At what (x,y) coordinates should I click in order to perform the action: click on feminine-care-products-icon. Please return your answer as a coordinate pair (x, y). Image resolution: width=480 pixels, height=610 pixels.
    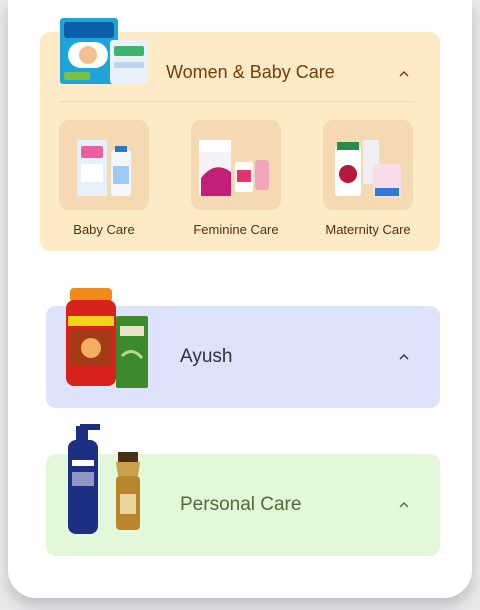
    Looking at the image, I should click on (236, 165).